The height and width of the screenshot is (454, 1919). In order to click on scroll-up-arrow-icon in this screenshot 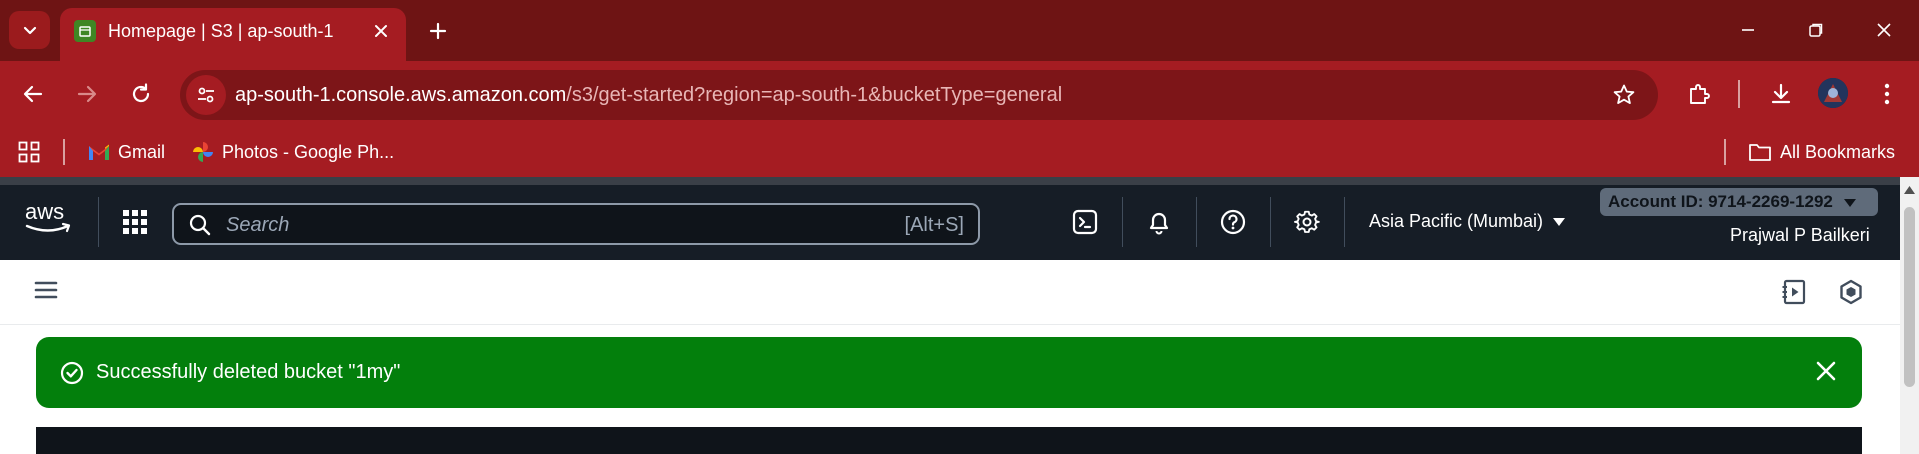, I will do `click(1909, 190)`.